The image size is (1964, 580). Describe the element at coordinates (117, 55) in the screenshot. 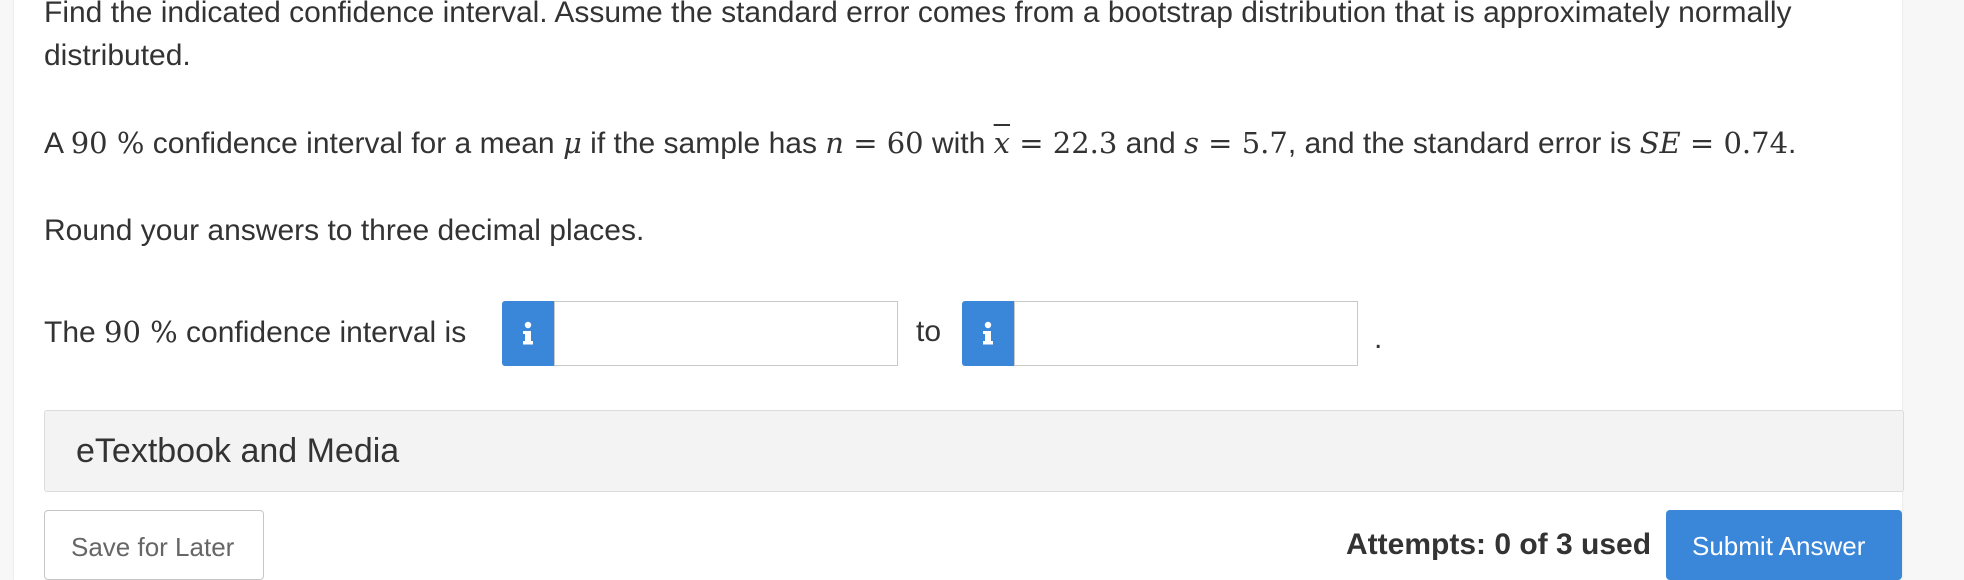

I see `instruction-text-continued: distributed.` at that location.